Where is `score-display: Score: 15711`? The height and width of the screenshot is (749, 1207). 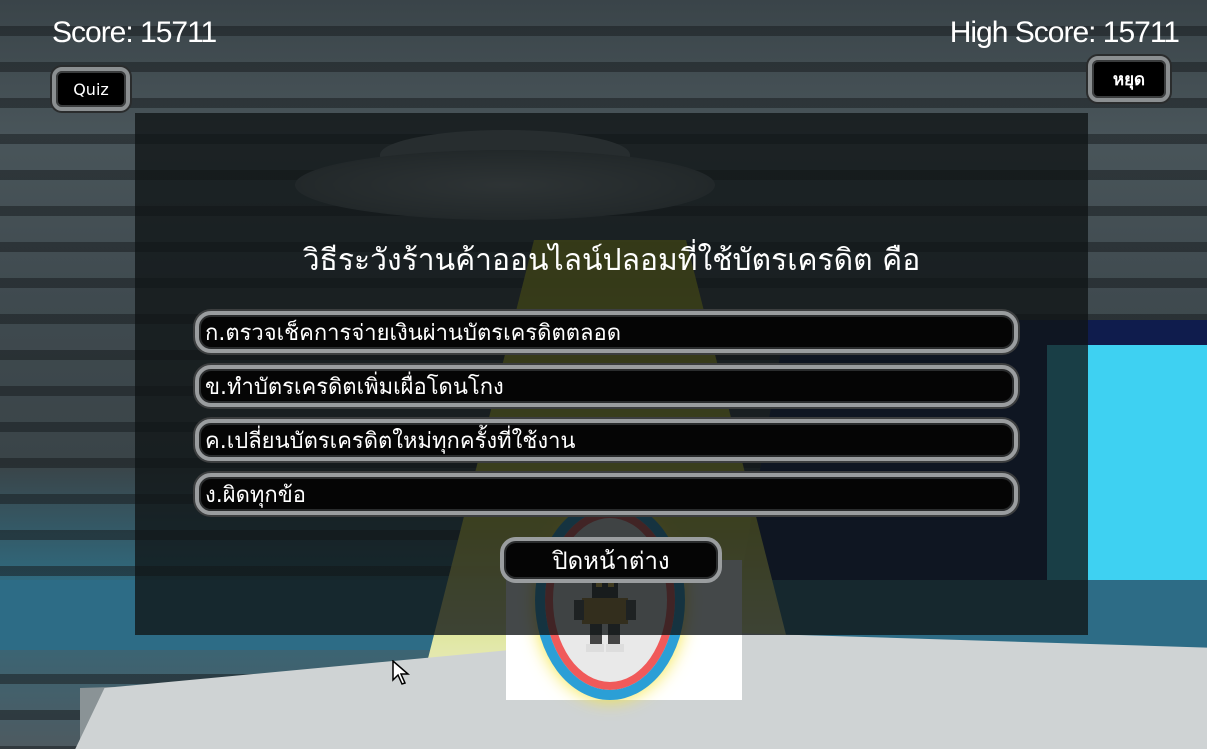 score-display: Score: 15711 is located at coordinates (134, 32).